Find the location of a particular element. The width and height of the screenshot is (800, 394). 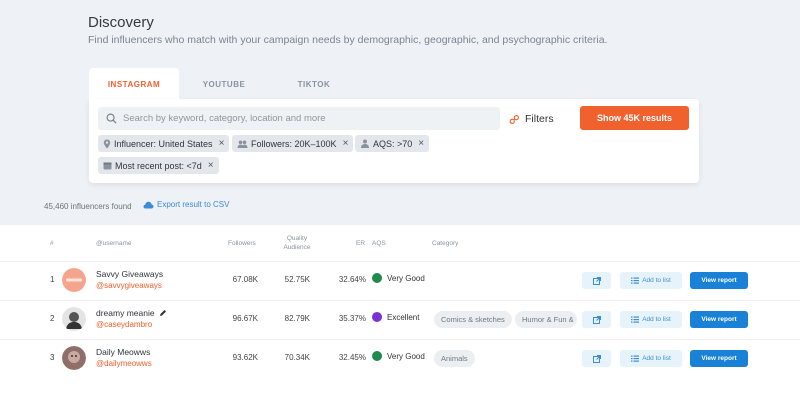

filters-button: Filters is located at coordinates (531, 119).